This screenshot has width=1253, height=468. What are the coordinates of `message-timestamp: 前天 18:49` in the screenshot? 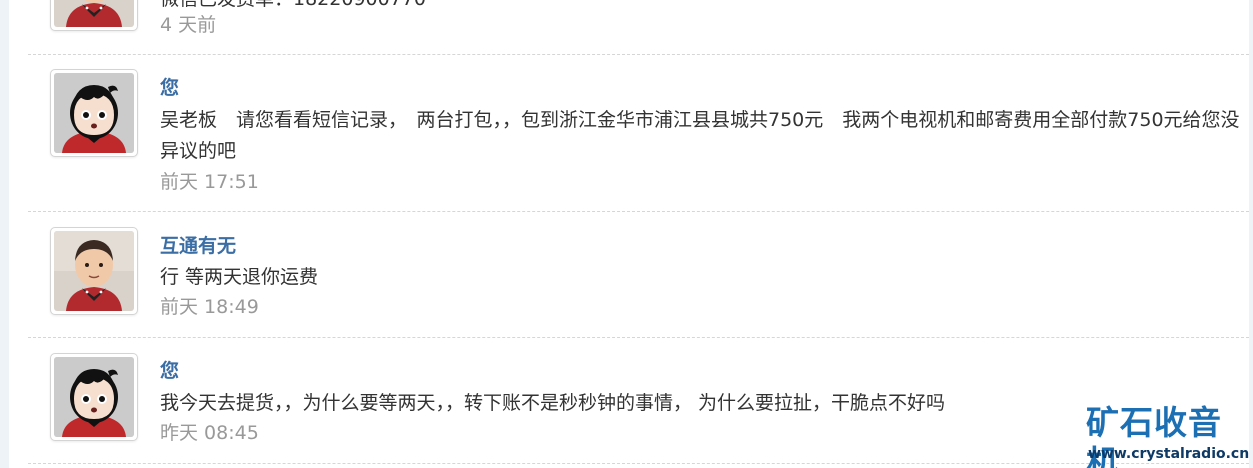 It's located at (209, 307).